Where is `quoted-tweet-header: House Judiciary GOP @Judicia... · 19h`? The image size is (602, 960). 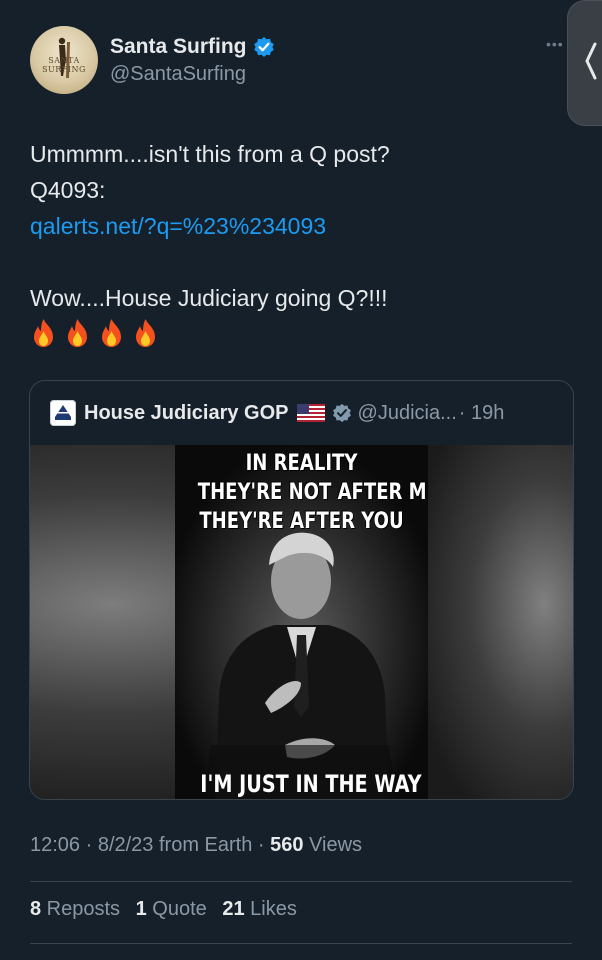
quoted-tweet-header: House Judiciary GOP @Judicia... · 19h is located at coordinates (301, 413).